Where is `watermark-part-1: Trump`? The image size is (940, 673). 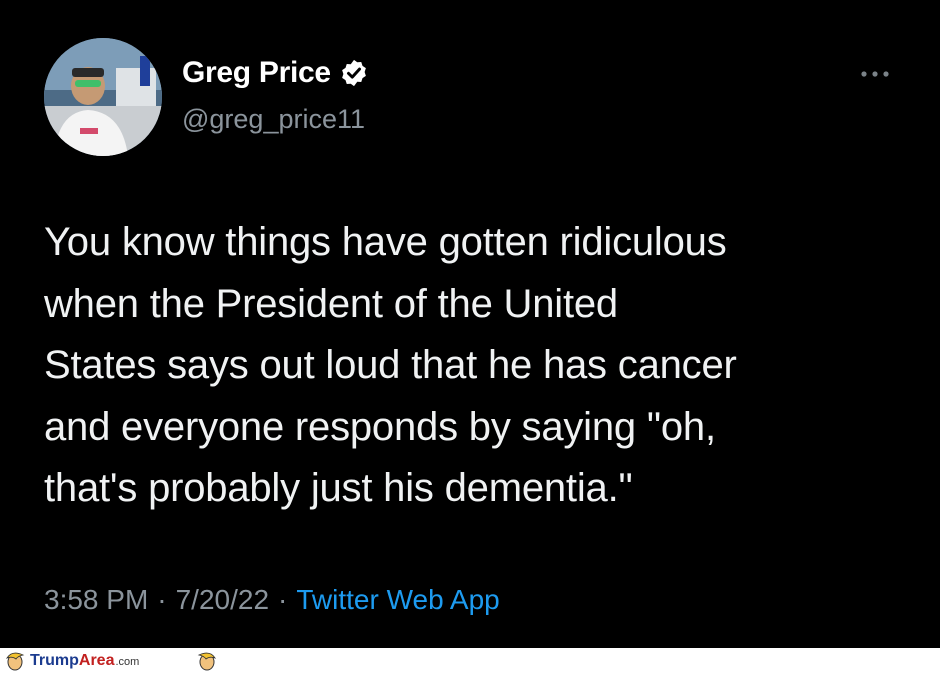
watermark-part-1: Trump is located at coordinates (54, 660).